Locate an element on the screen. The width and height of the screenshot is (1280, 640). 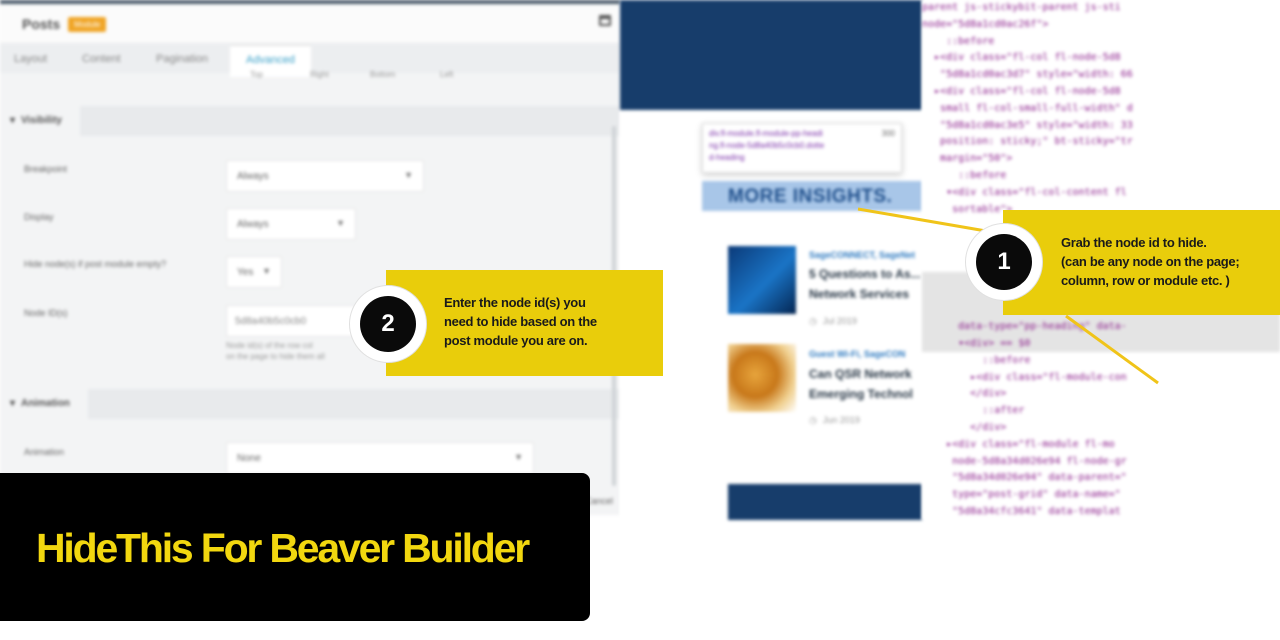
devtools-code-line: "5d8a34d026e94" data-parent=" is located at coordinates (1101, 478).